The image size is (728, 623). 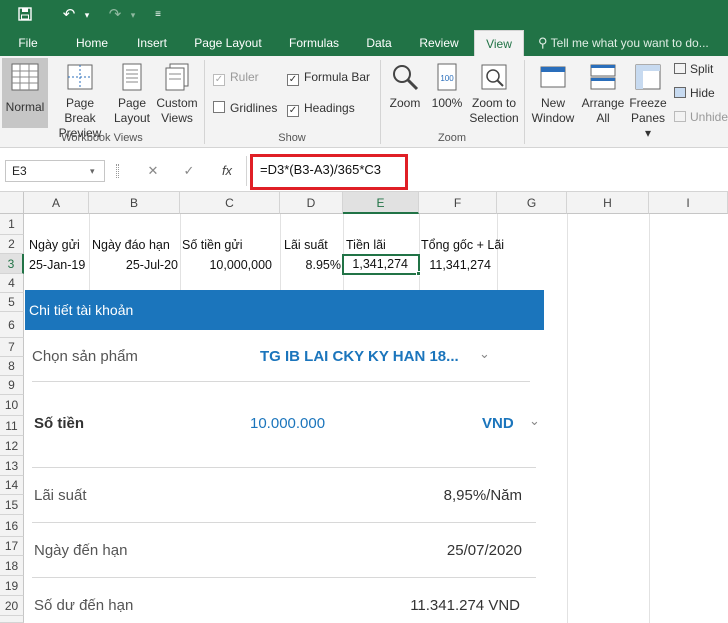 What do you see at coordinates (133, 15) in the screenshot?
I see `redo-dropdown-icon: ▾` at bounding box center [133, 15].